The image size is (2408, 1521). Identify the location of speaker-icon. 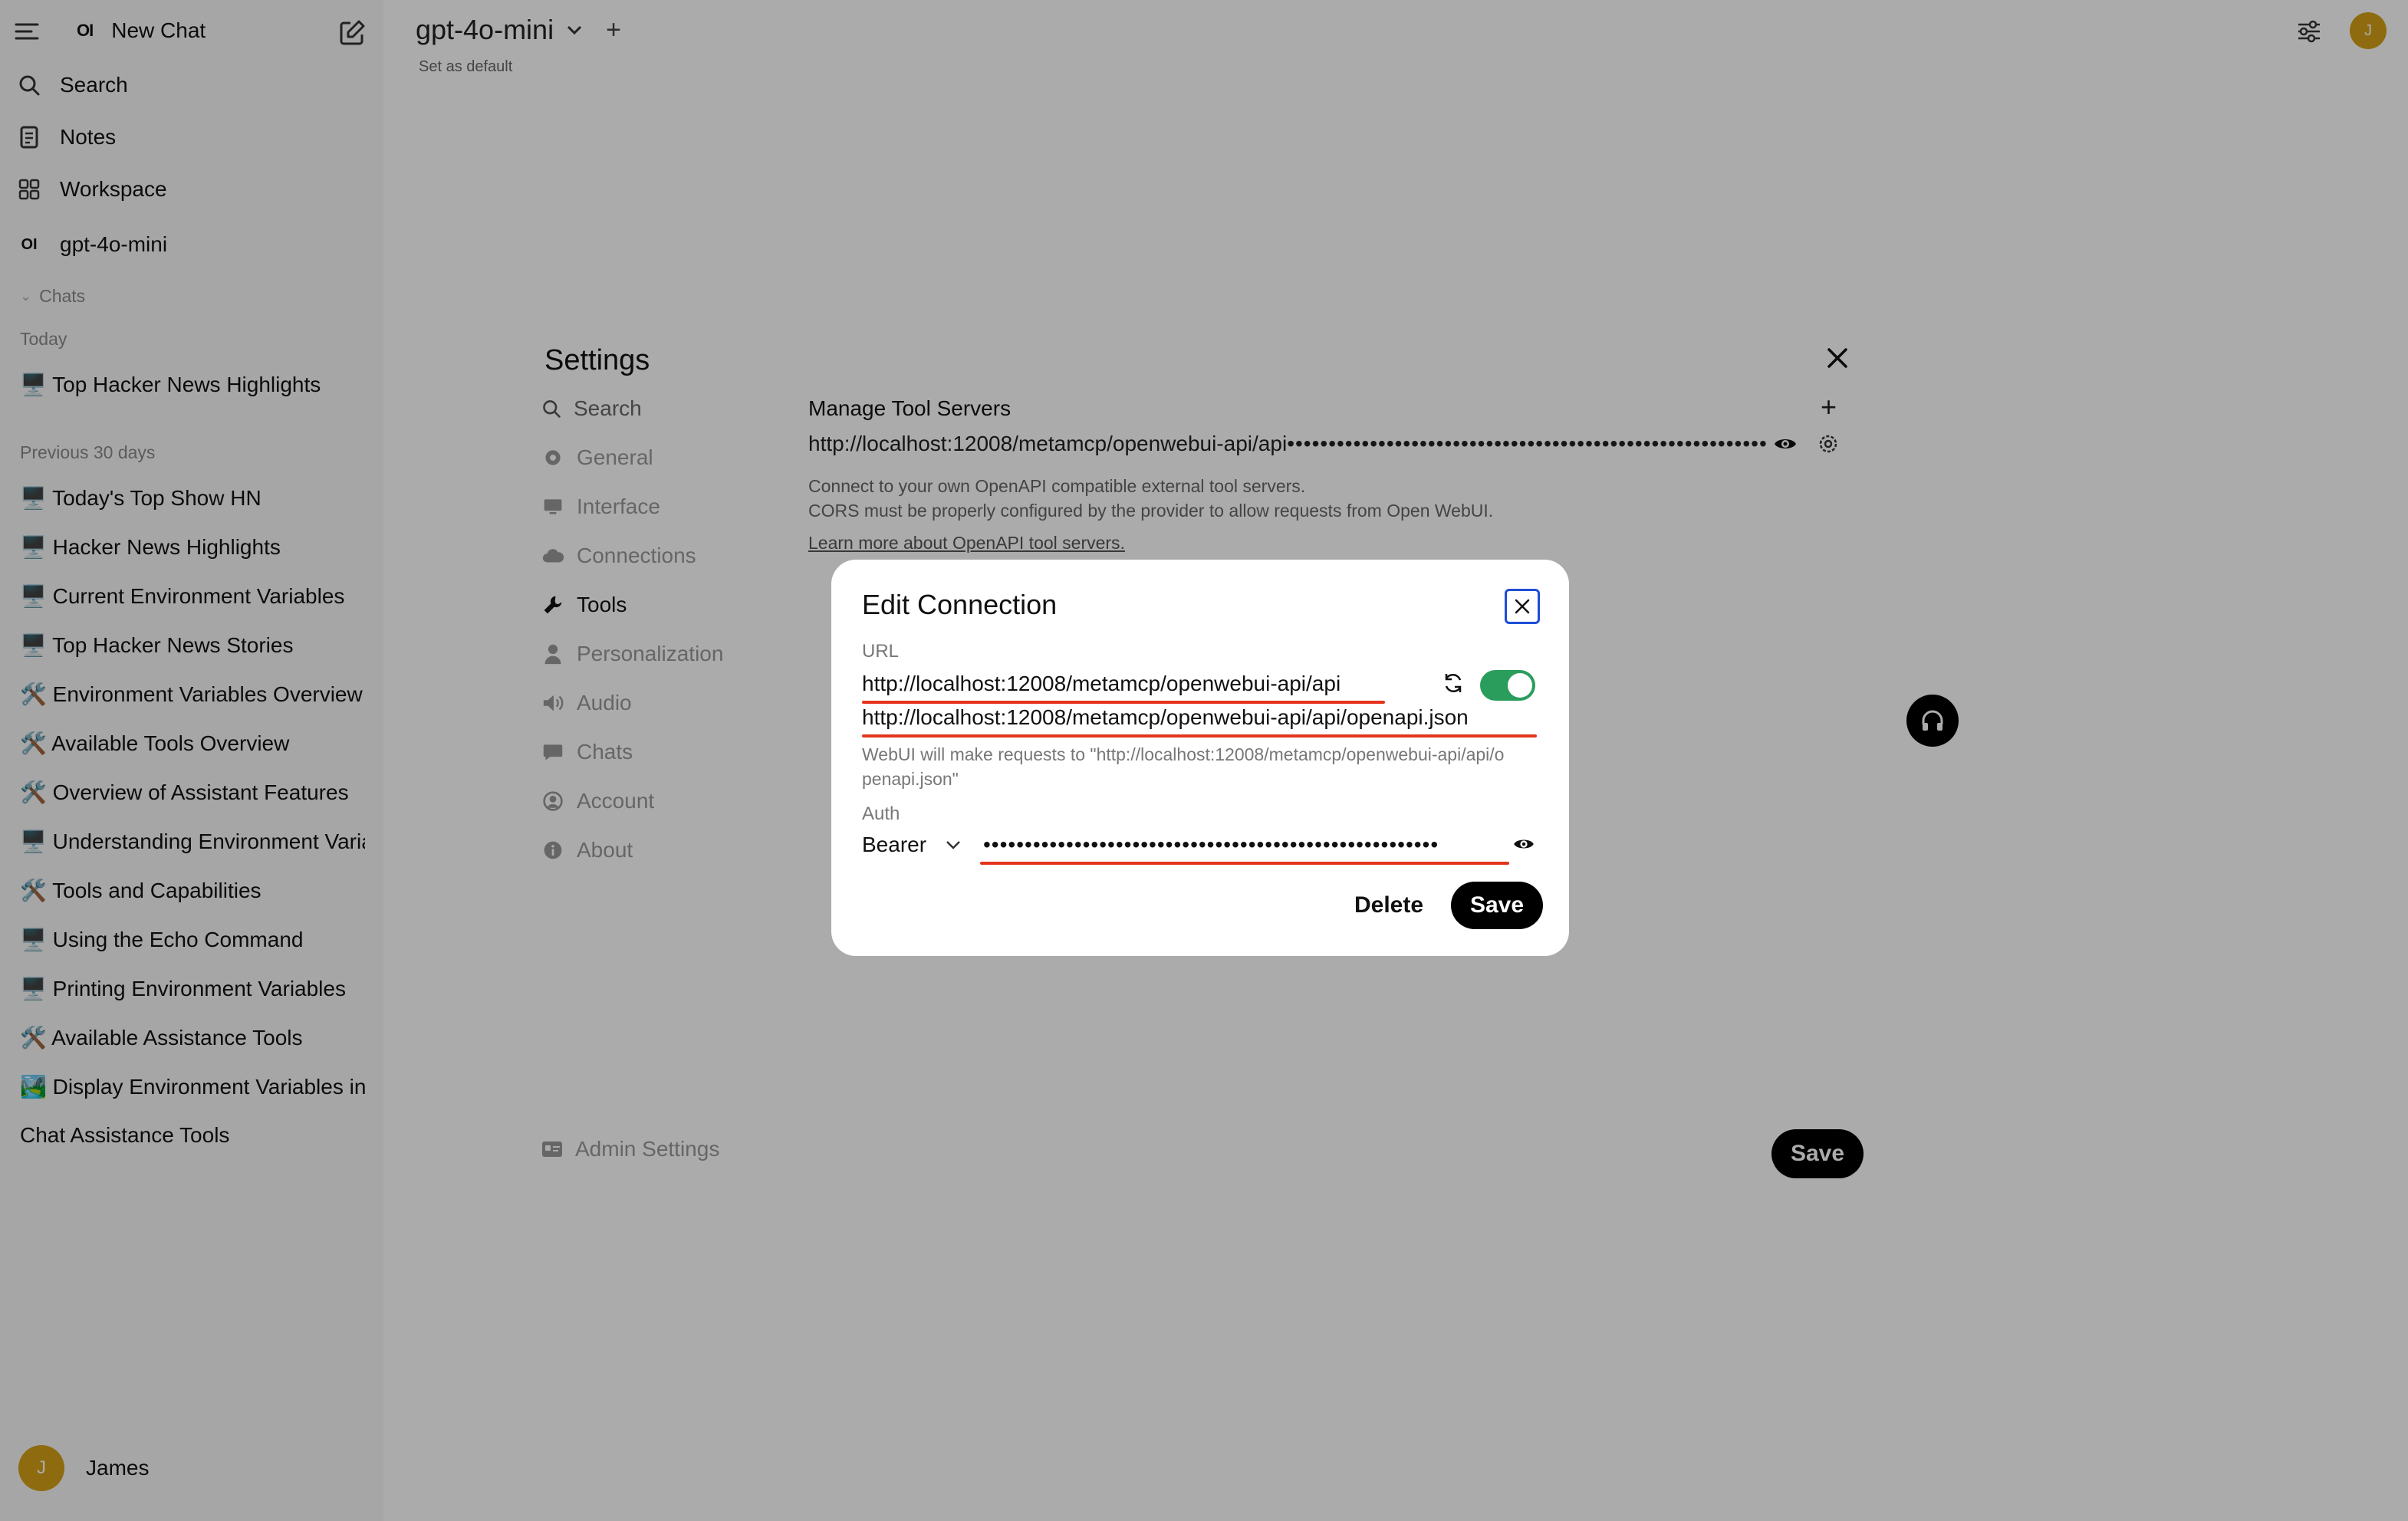
(552, 703).